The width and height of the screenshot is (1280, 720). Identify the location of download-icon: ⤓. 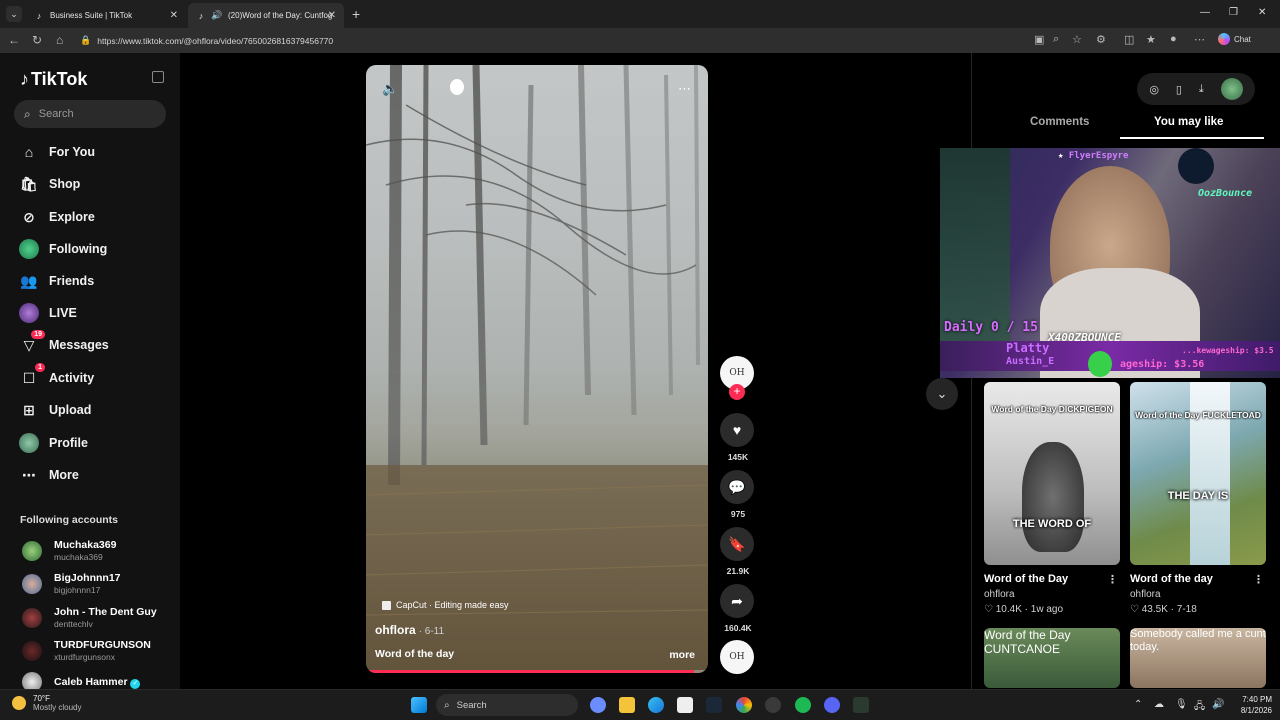
(1201, 89).